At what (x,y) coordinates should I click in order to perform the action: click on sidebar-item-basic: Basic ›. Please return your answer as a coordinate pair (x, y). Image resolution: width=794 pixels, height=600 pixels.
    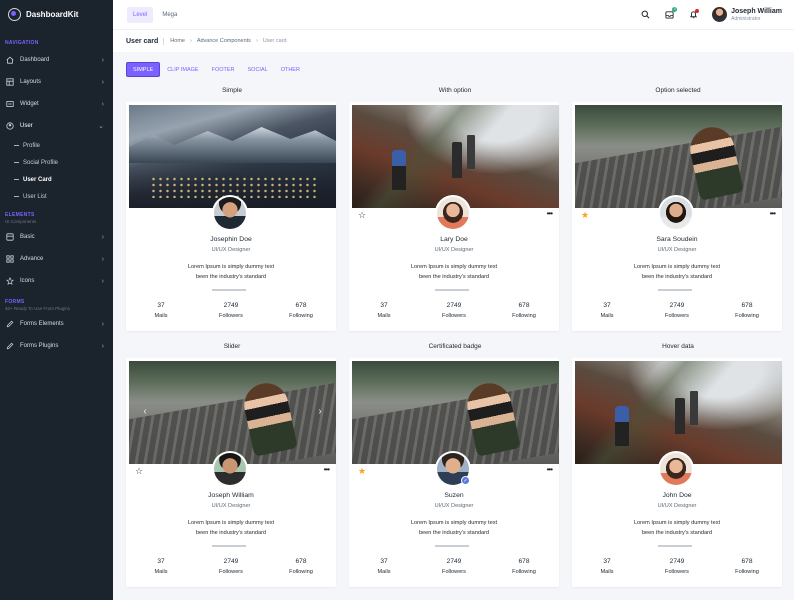
    Looking at the image, I should click on (56, 237).